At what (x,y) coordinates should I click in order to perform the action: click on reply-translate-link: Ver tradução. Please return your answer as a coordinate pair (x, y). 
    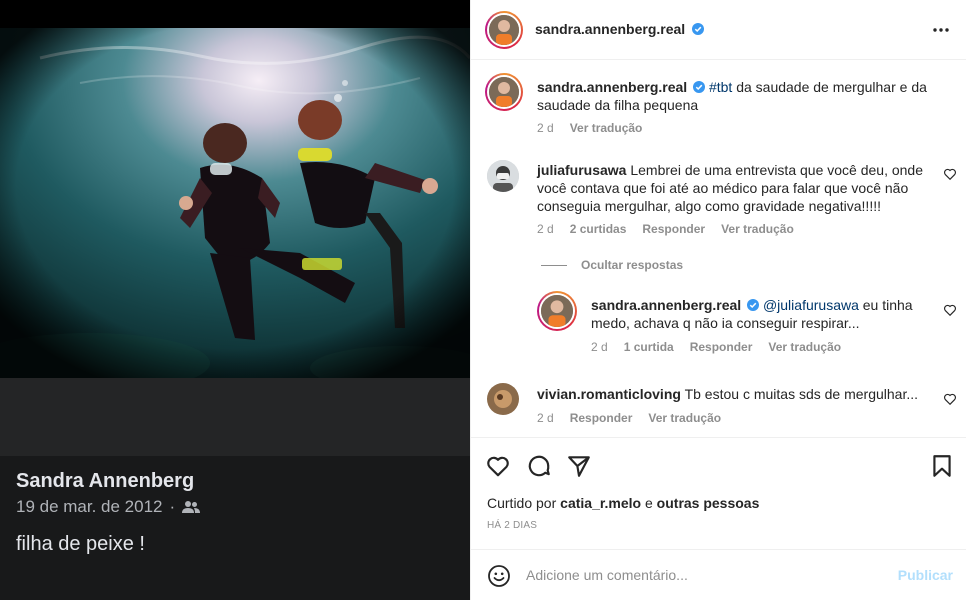
    Looking at the image, I should click on (804, 347).